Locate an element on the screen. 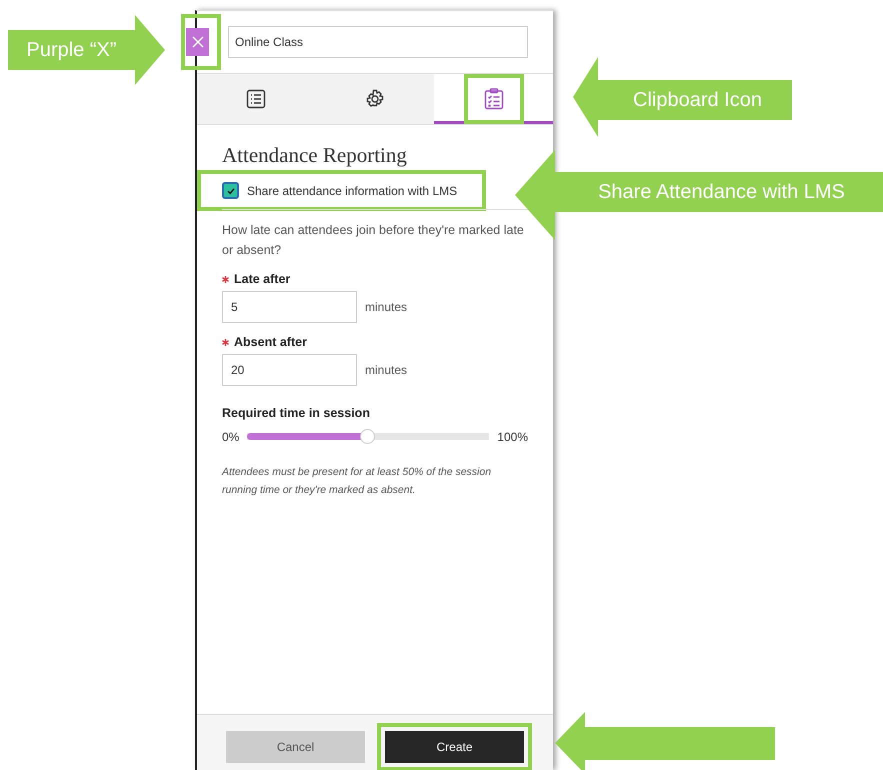 The width and height of the screenshot is (883, 770). slider-thumb is located at coordinates (368, 436).